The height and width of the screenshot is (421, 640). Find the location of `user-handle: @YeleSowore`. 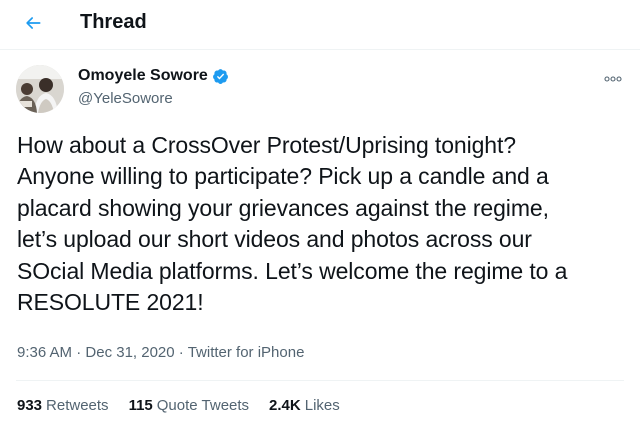

user-handle: @YeleSowore is located at coordinates (125, 98).